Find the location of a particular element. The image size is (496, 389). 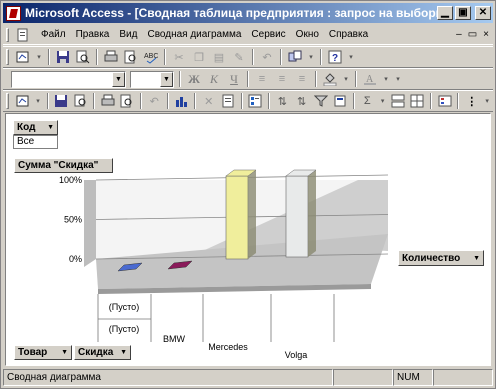

chart-type-icon is located at coordinates (181, 101).